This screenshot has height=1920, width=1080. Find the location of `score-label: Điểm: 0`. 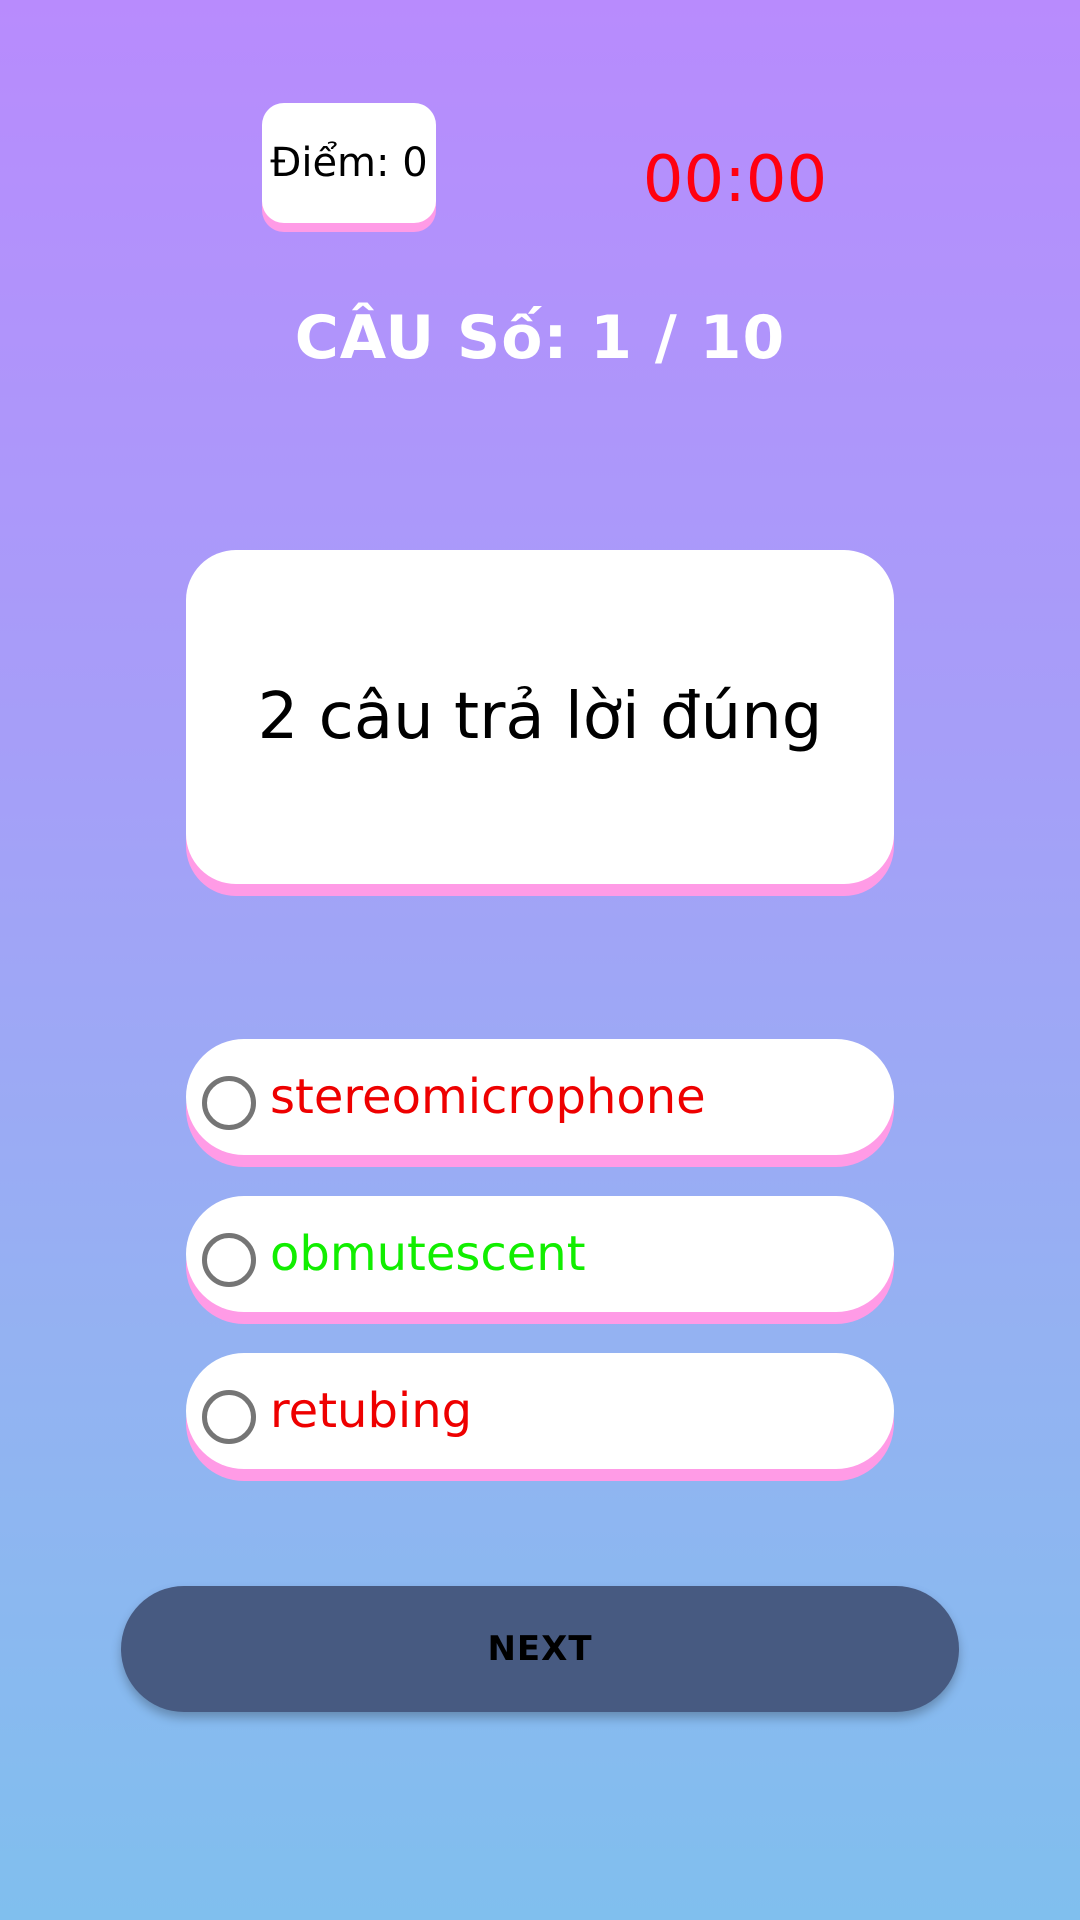

score-label: Điểm: 0 is located at coordinates (349, 163).